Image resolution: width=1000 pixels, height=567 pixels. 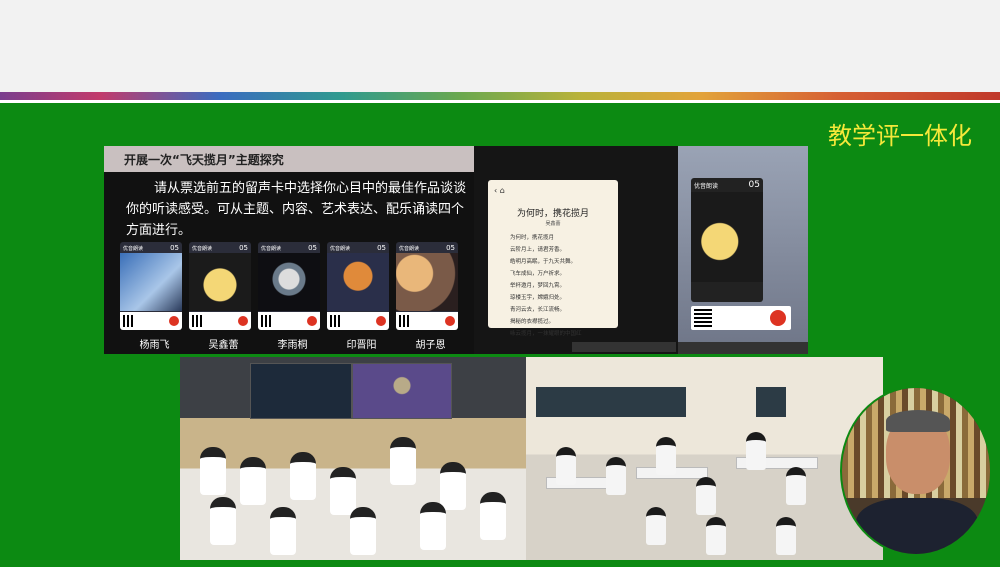 What do you see at coordinates (538, 250) in the screenshot?
I see `poem-line: 云阶月上，请君芳香。` at bounding box center [538, 250].